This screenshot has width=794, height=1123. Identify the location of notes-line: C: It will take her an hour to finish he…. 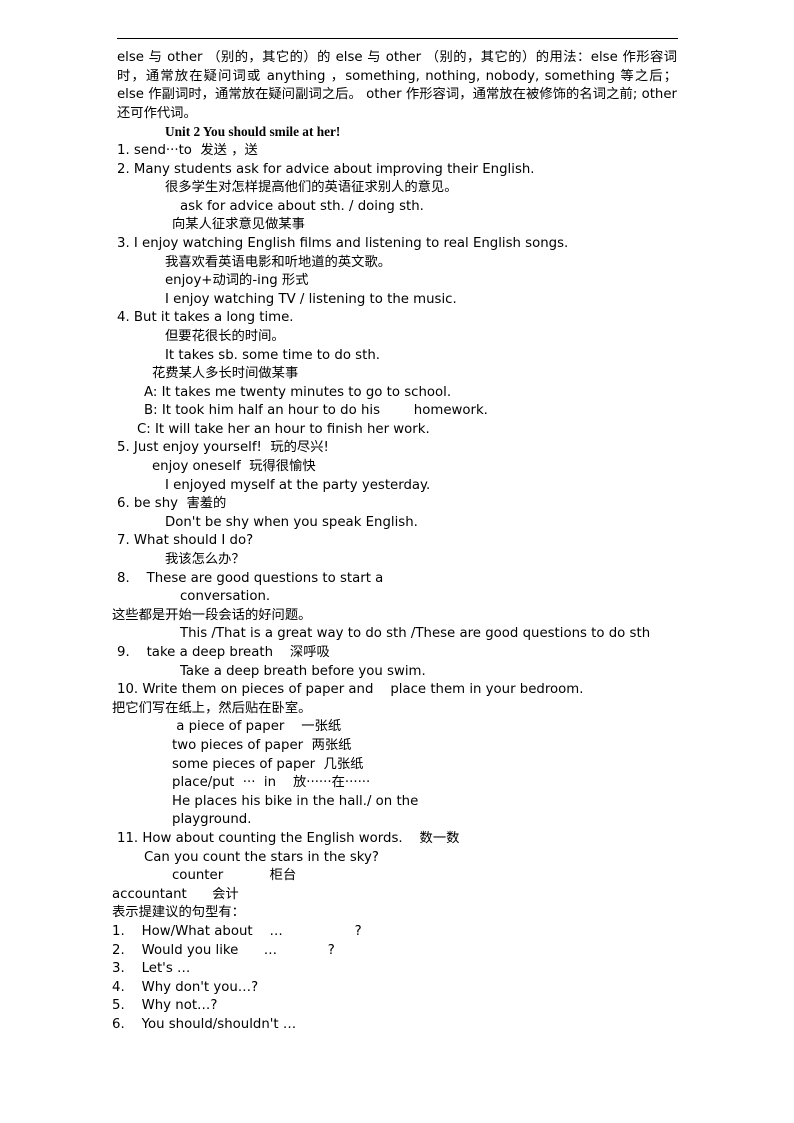
(283, 429).